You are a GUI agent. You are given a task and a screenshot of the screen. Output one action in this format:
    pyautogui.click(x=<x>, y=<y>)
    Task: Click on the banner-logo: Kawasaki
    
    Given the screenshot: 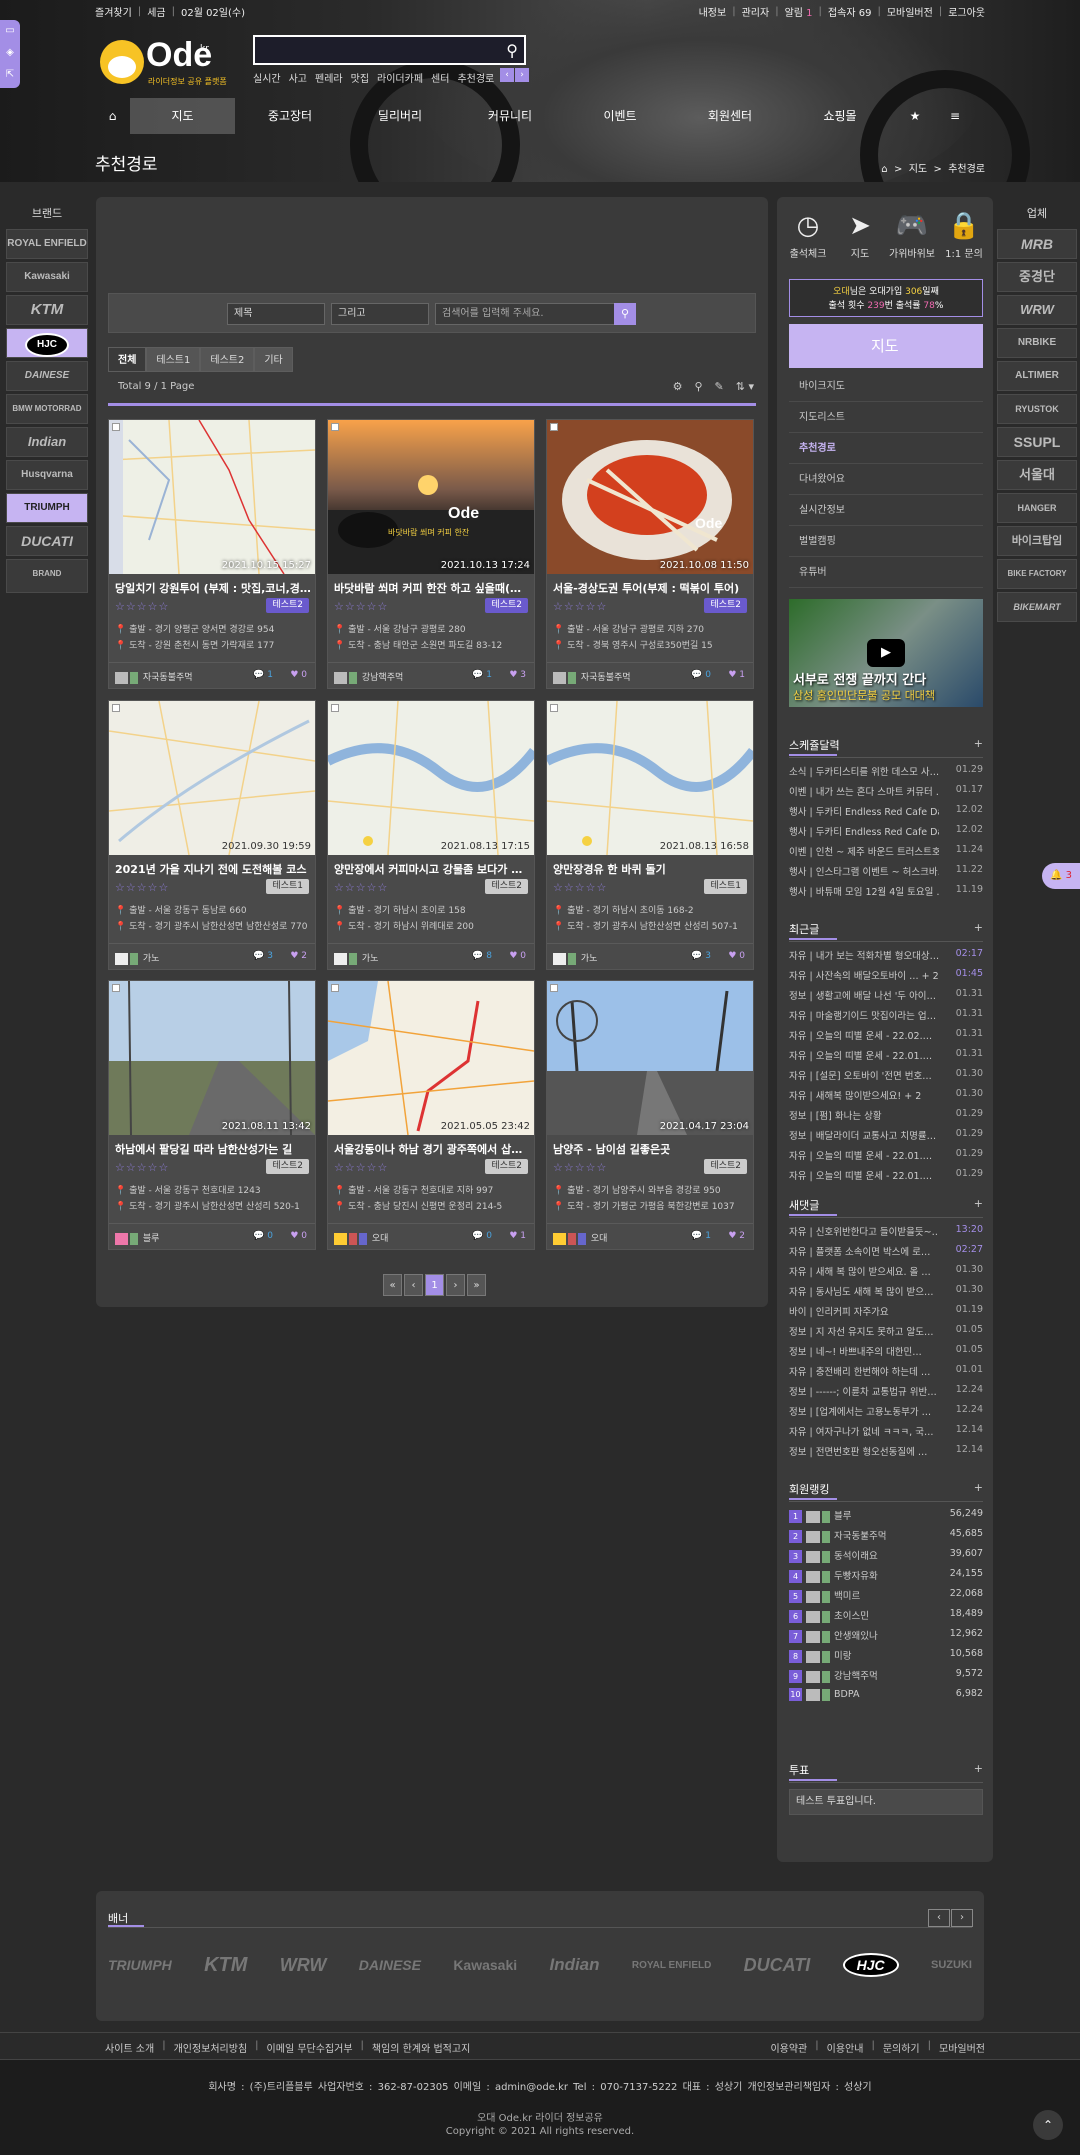 What is the action you would take?
    pyautogui.click(x=485, y=1965)
    